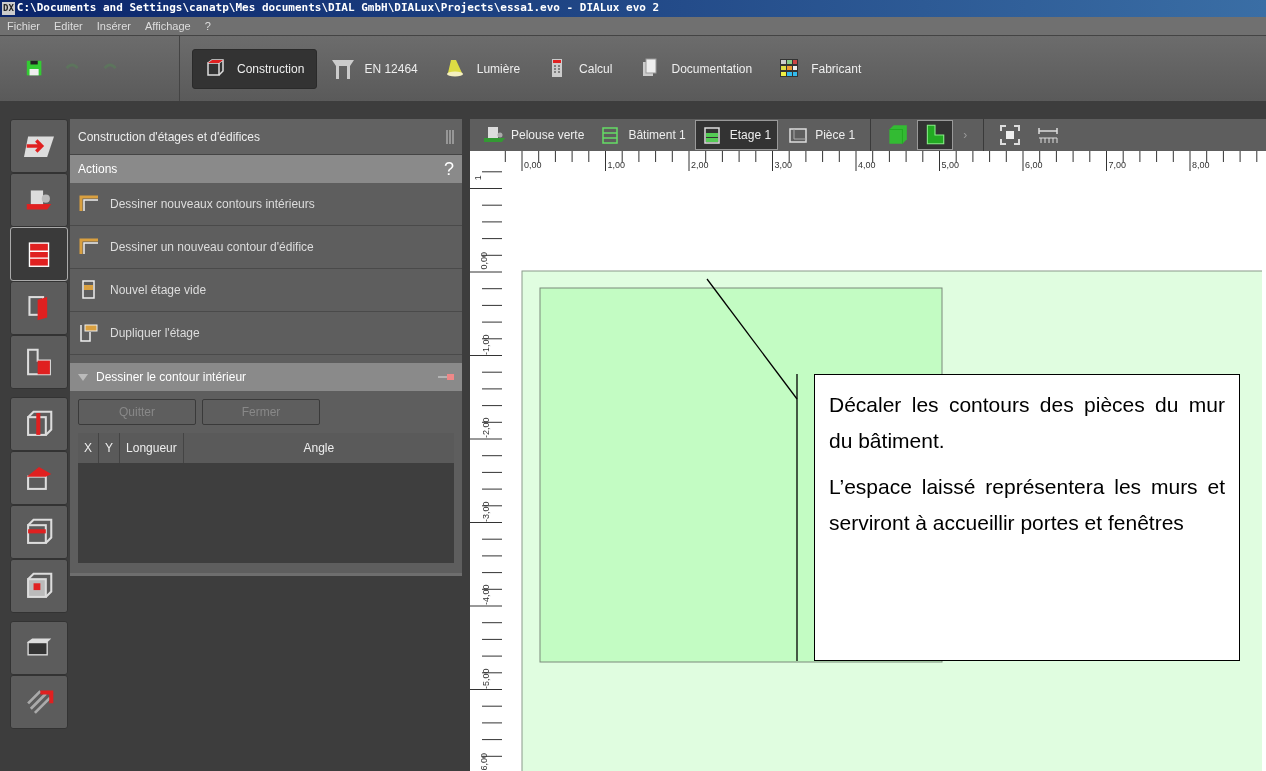 This screenshot has width=1266, height=771. I want to click on grip-icon, so click(450, 136).